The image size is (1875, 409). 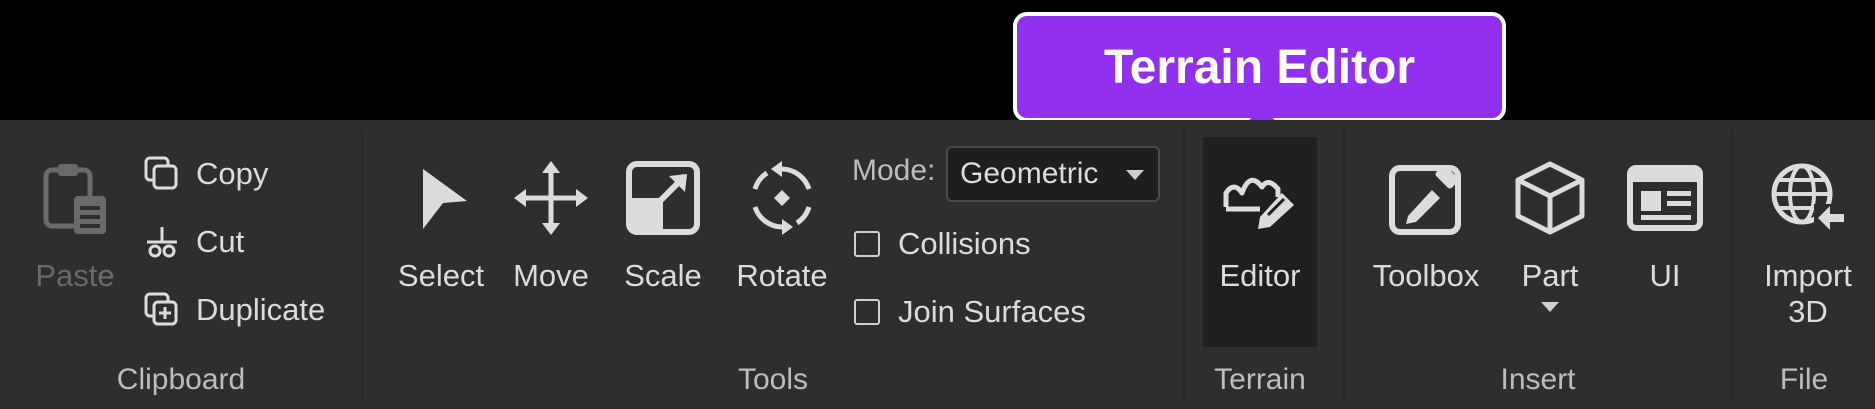 I want to click on cursor-arrow-icon, so click(x=441, y=198).